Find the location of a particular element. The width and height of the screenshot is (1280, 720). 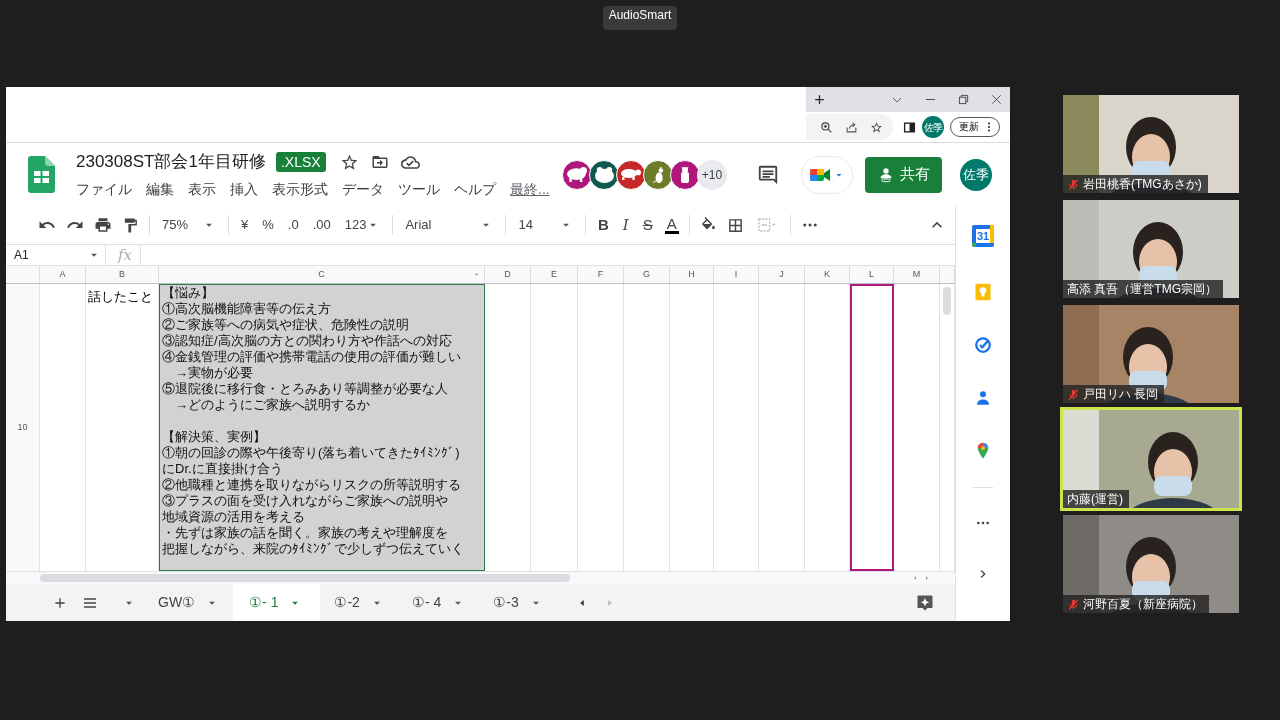

column-header: H is located at coordinates (691, 274).